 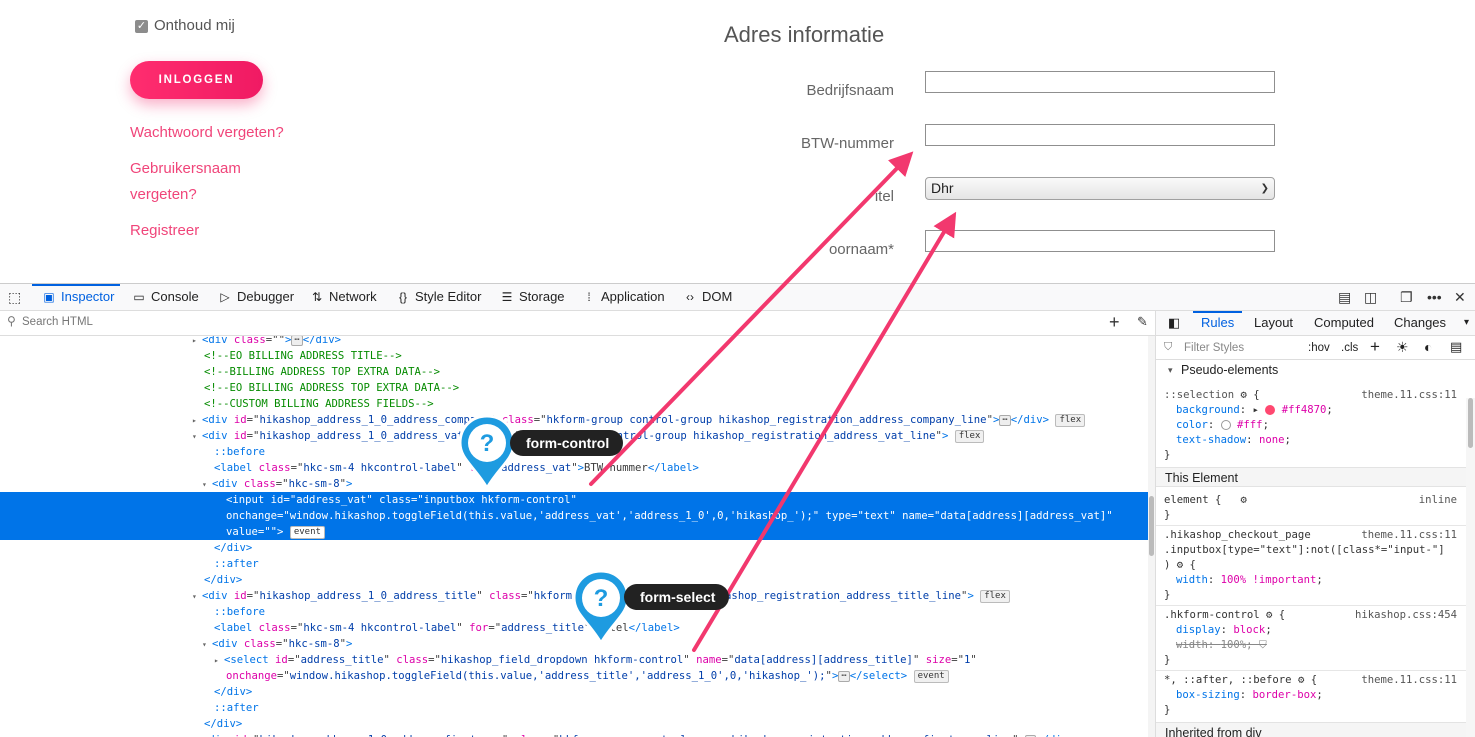 I want to click on rule-close: }, so click(x=1167, y=455).